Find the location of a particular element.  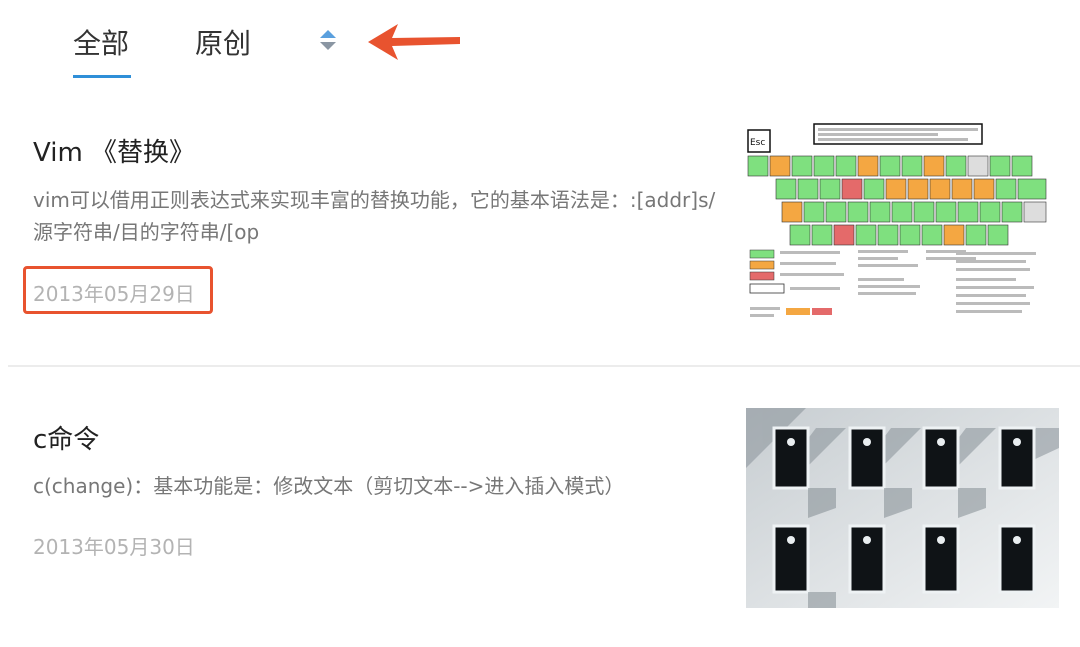

sort-up-down-icon is located at coordinates (328, 40).